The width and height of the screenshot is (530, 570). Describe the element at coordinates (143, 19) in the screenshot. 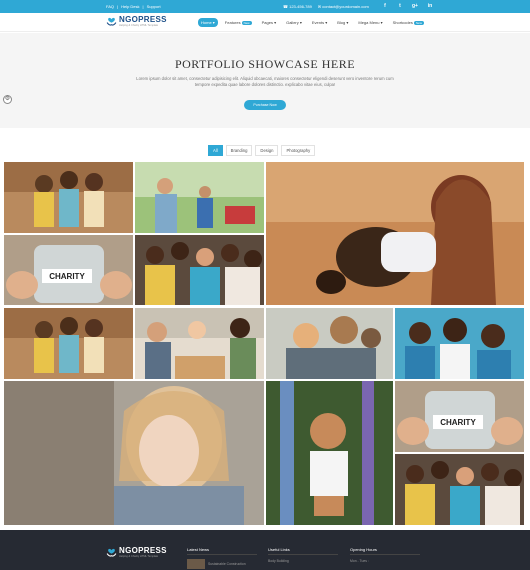

I see `logo-name: NGOPRESS` at that location.